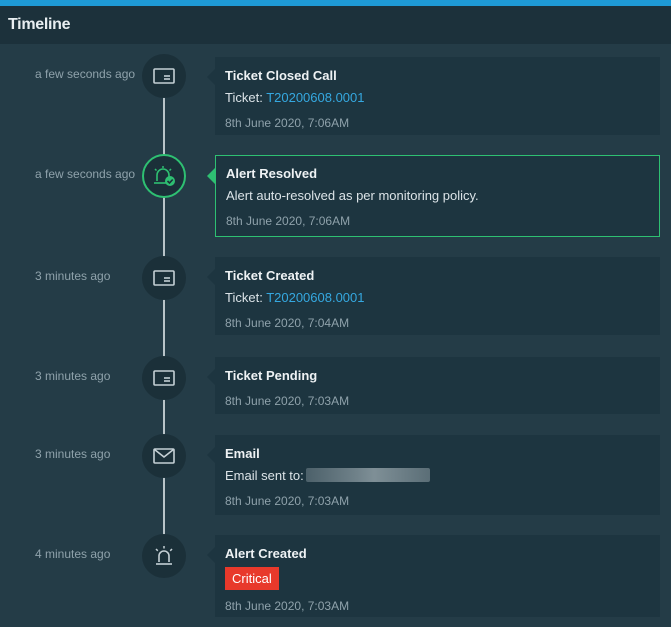 Image resolution: width=671 pixels, height=627 pixels. What do you see at coordinates (39, 24) in the screenshot?
I see `page-title: Timeline` at bounding box center [39, 24].